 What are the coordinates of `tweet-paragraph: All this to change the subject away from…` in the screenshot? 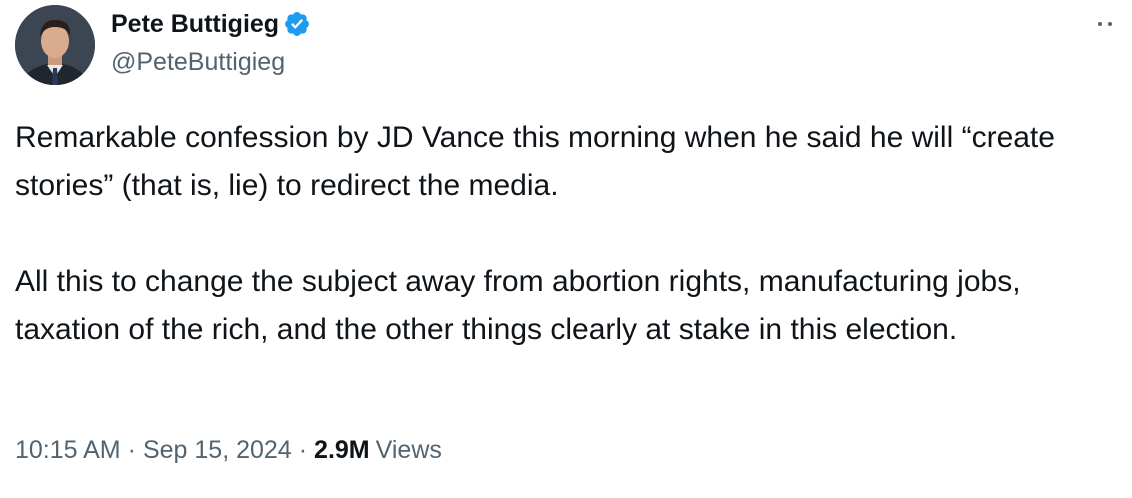 It's located at (518, 305).